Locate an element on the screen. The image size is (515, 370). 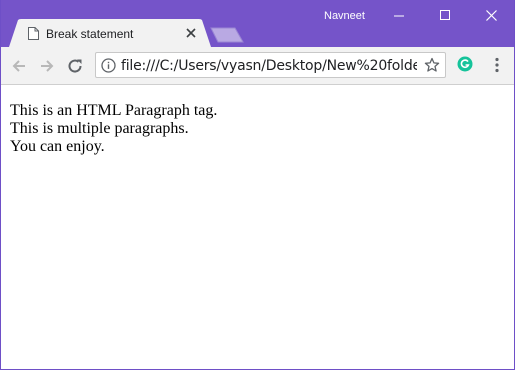
minimize-icon is located at coordinates (398, 15).